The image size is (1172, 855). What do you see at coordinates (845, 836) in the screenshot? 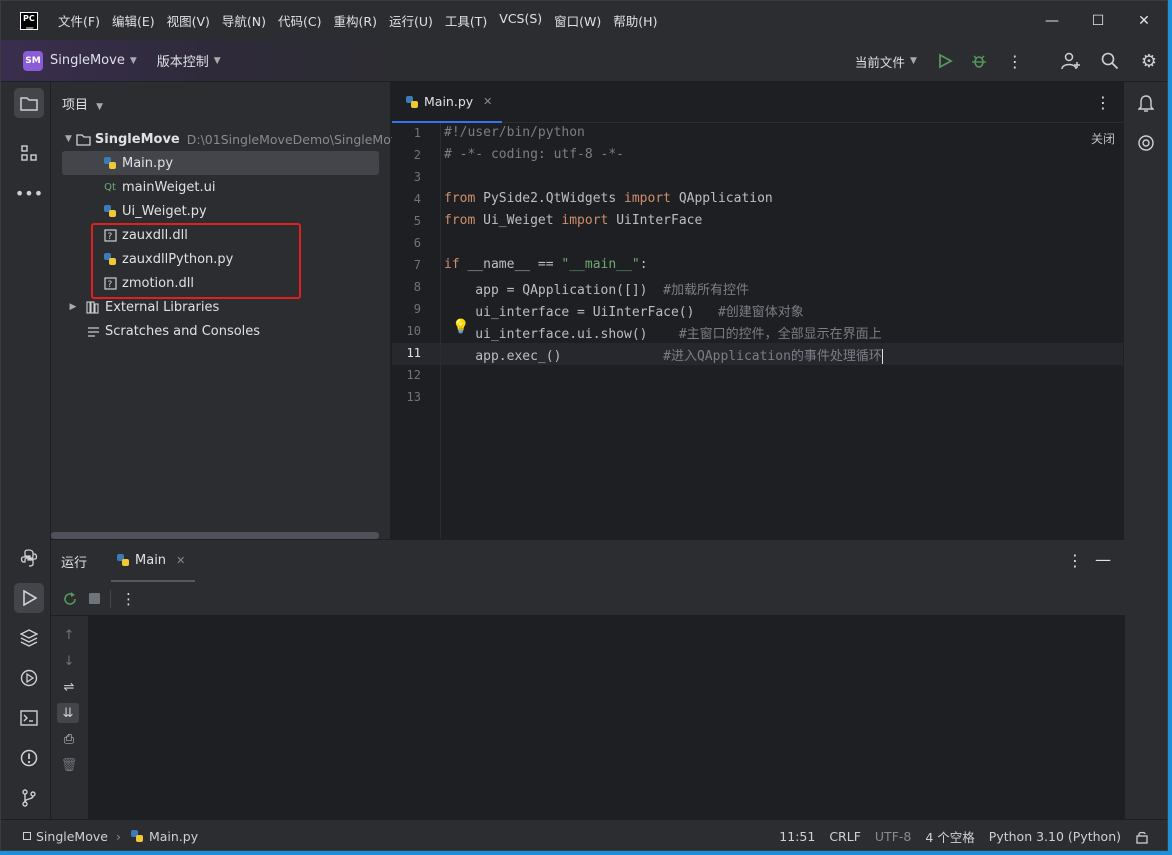
I see `line-separator: CRLF` at bounding box center [845, 836].